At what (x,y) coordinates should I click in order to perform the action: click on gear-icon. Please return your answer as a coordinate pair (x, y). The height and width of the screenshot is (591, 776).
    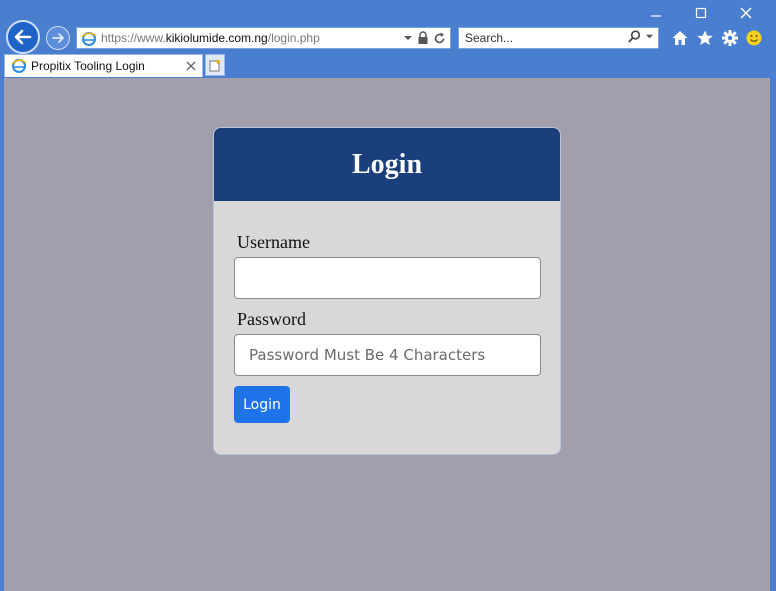
    Looking at the image, I should click on (730, 38).